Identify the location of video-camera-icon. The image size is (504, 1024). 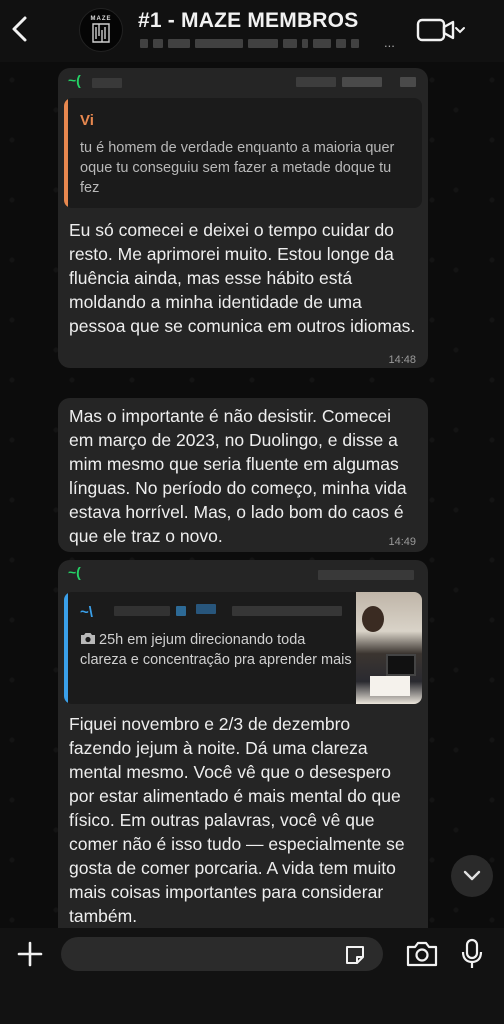
(443, 30).